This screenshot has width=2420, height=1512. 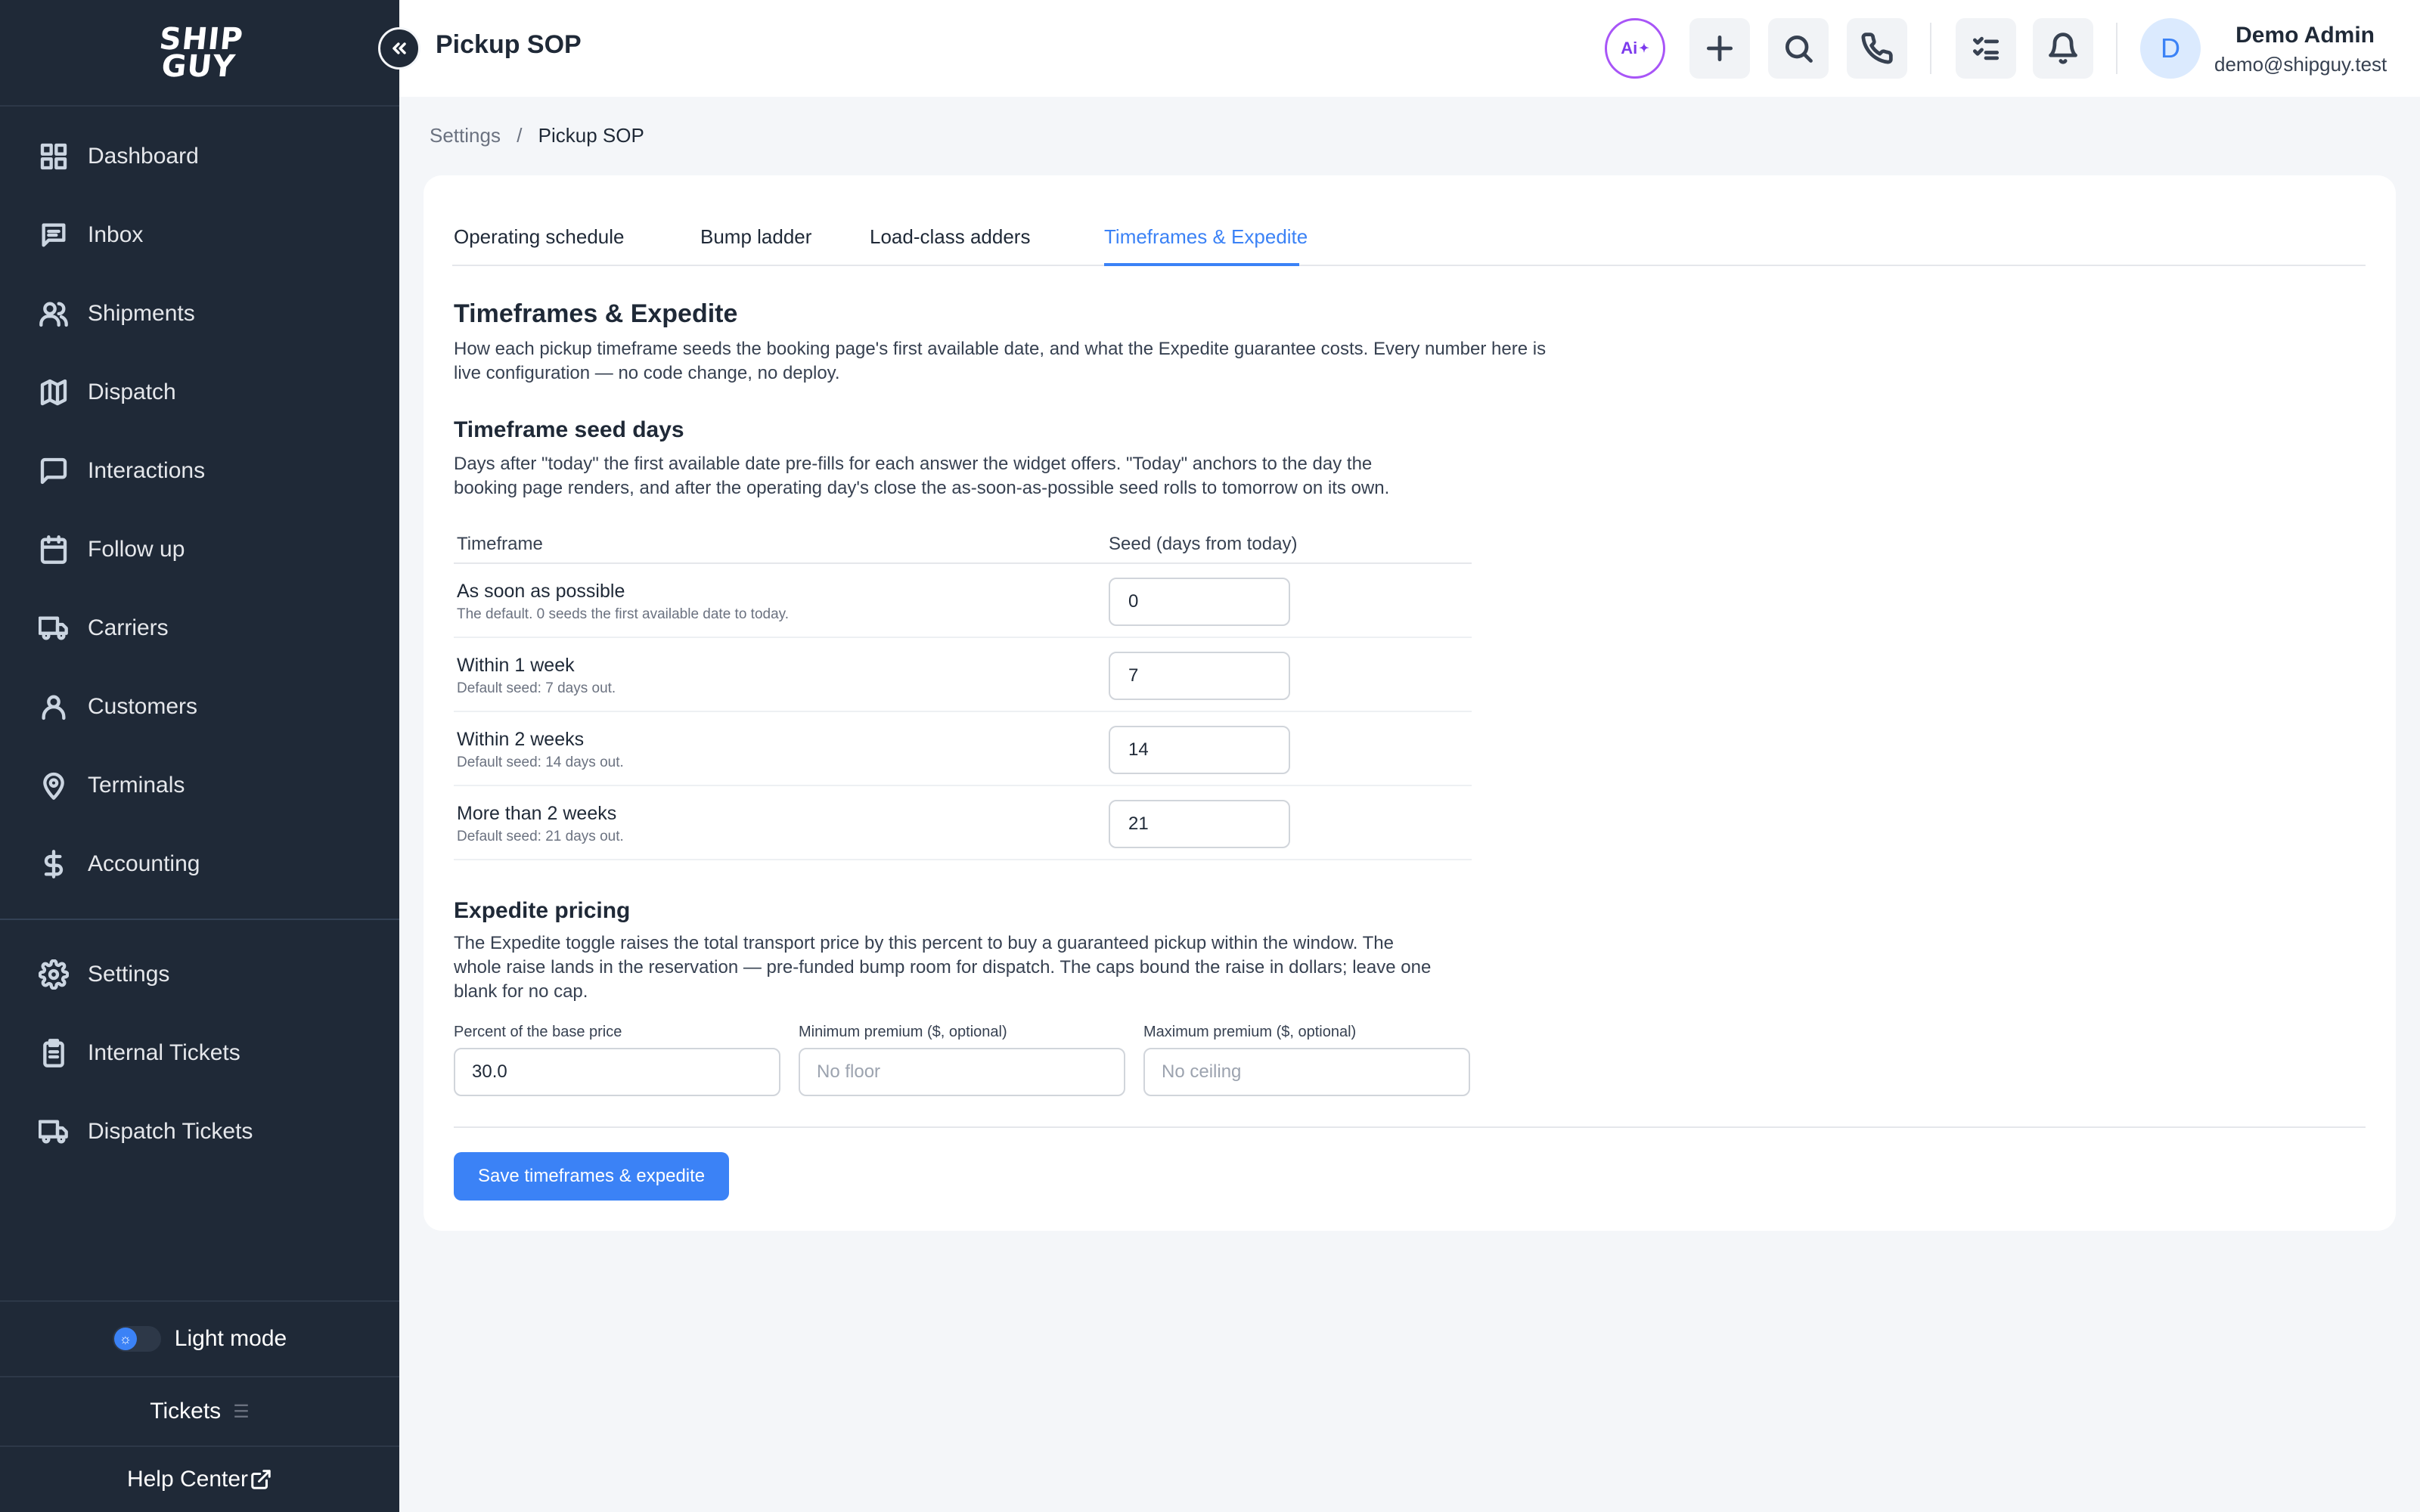 I want to click on breadcrumb: Settings / Pickup SOP, so click(x=537, y=135).